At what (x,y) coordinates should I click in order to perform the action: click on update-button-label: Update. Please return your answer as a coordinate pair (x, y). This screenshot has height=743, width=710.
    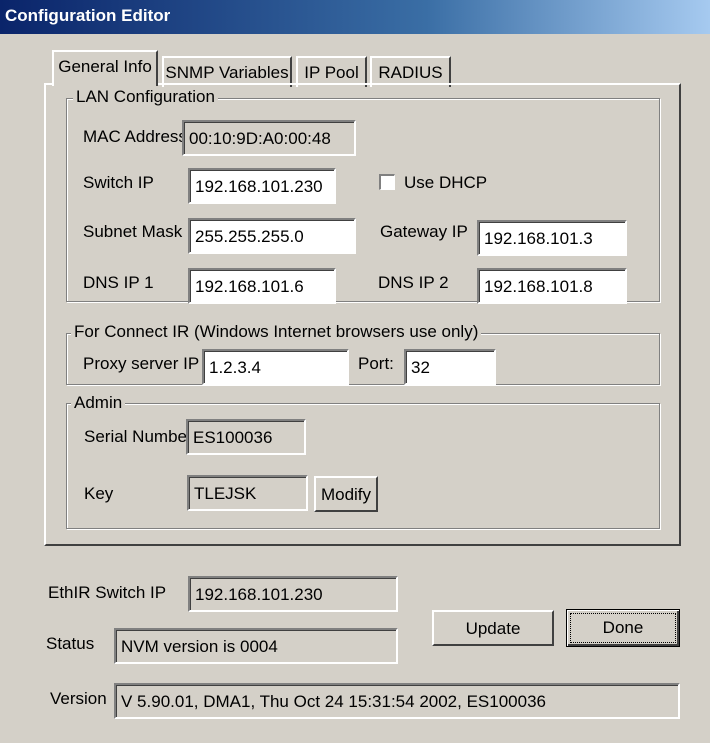
    Looking at the image, I should click on (493, 628).